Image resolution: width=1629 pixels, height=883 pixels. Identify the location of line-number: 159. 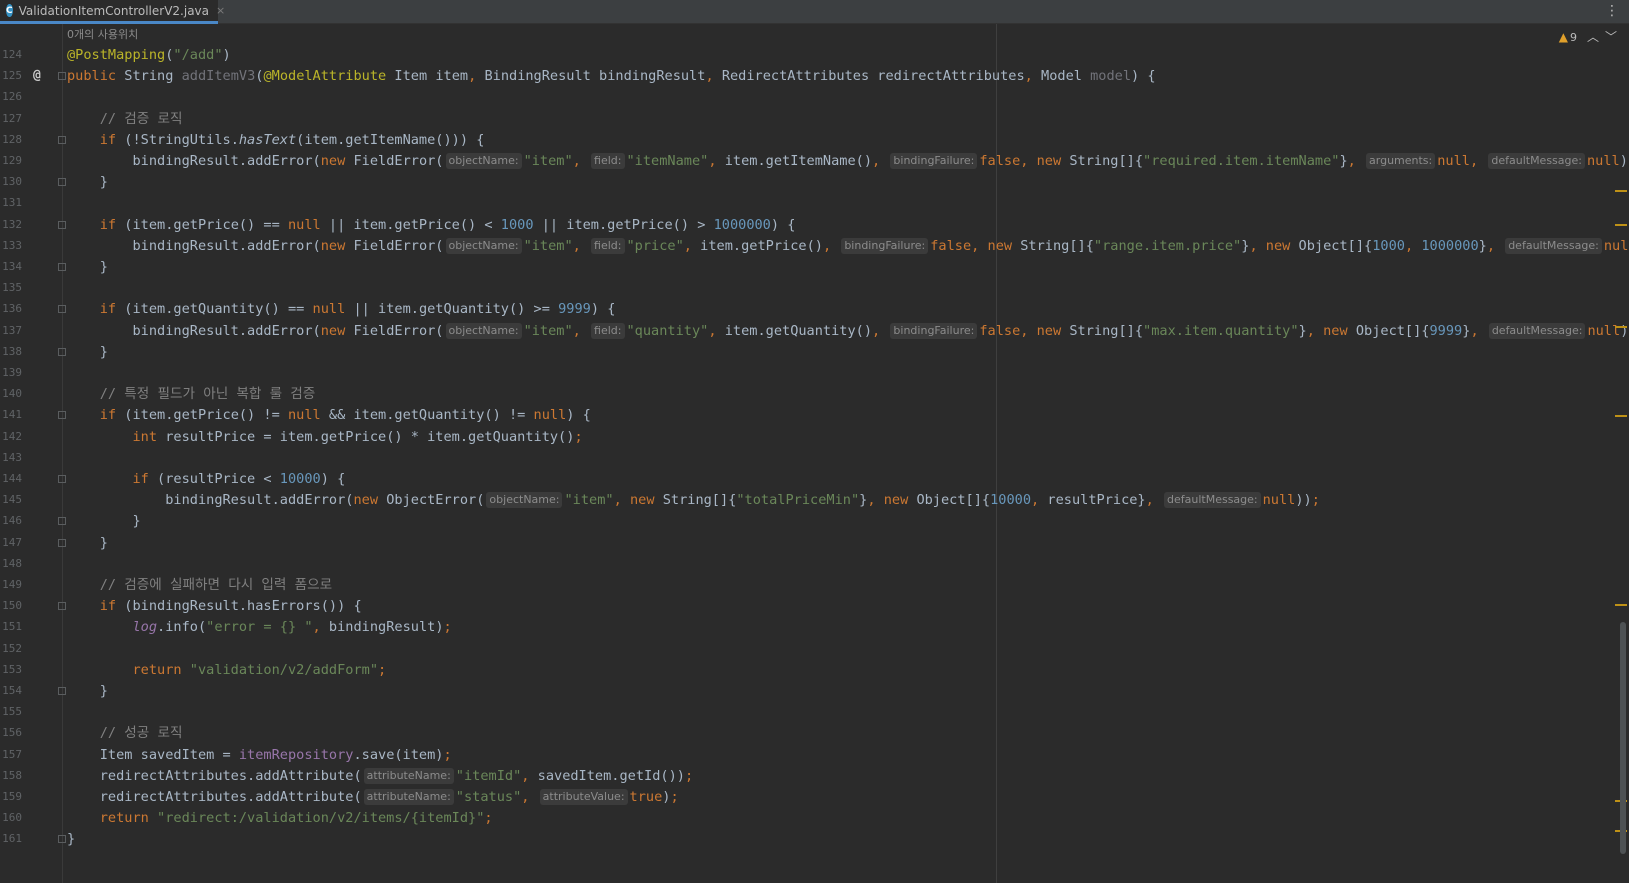
(11, 797).